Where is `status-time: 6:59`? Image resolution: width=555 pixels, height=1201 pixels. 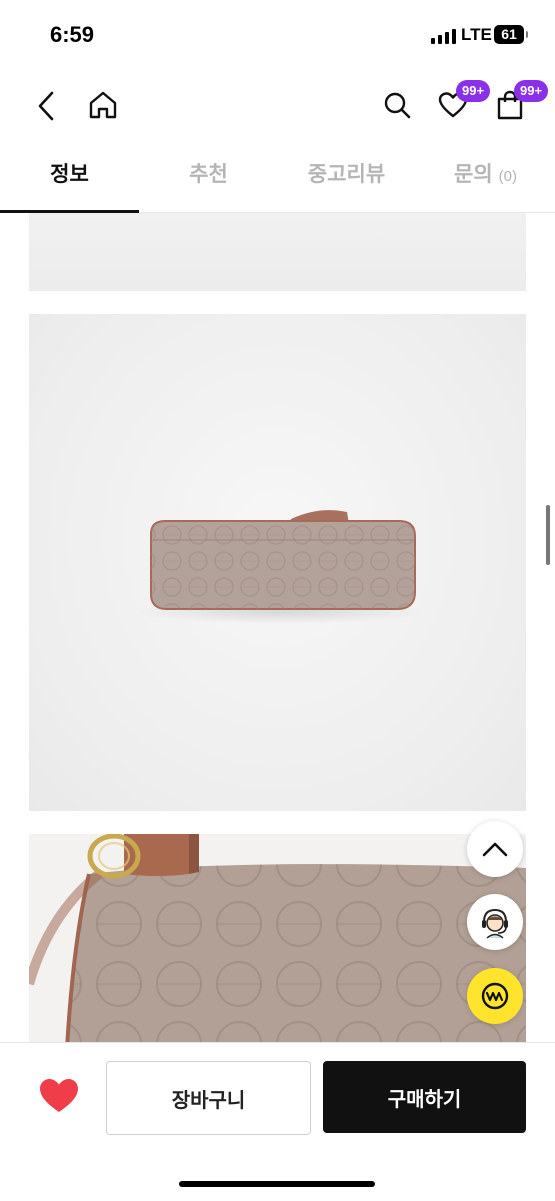 status-time: 6:59 is located at coordinates (72, 34).